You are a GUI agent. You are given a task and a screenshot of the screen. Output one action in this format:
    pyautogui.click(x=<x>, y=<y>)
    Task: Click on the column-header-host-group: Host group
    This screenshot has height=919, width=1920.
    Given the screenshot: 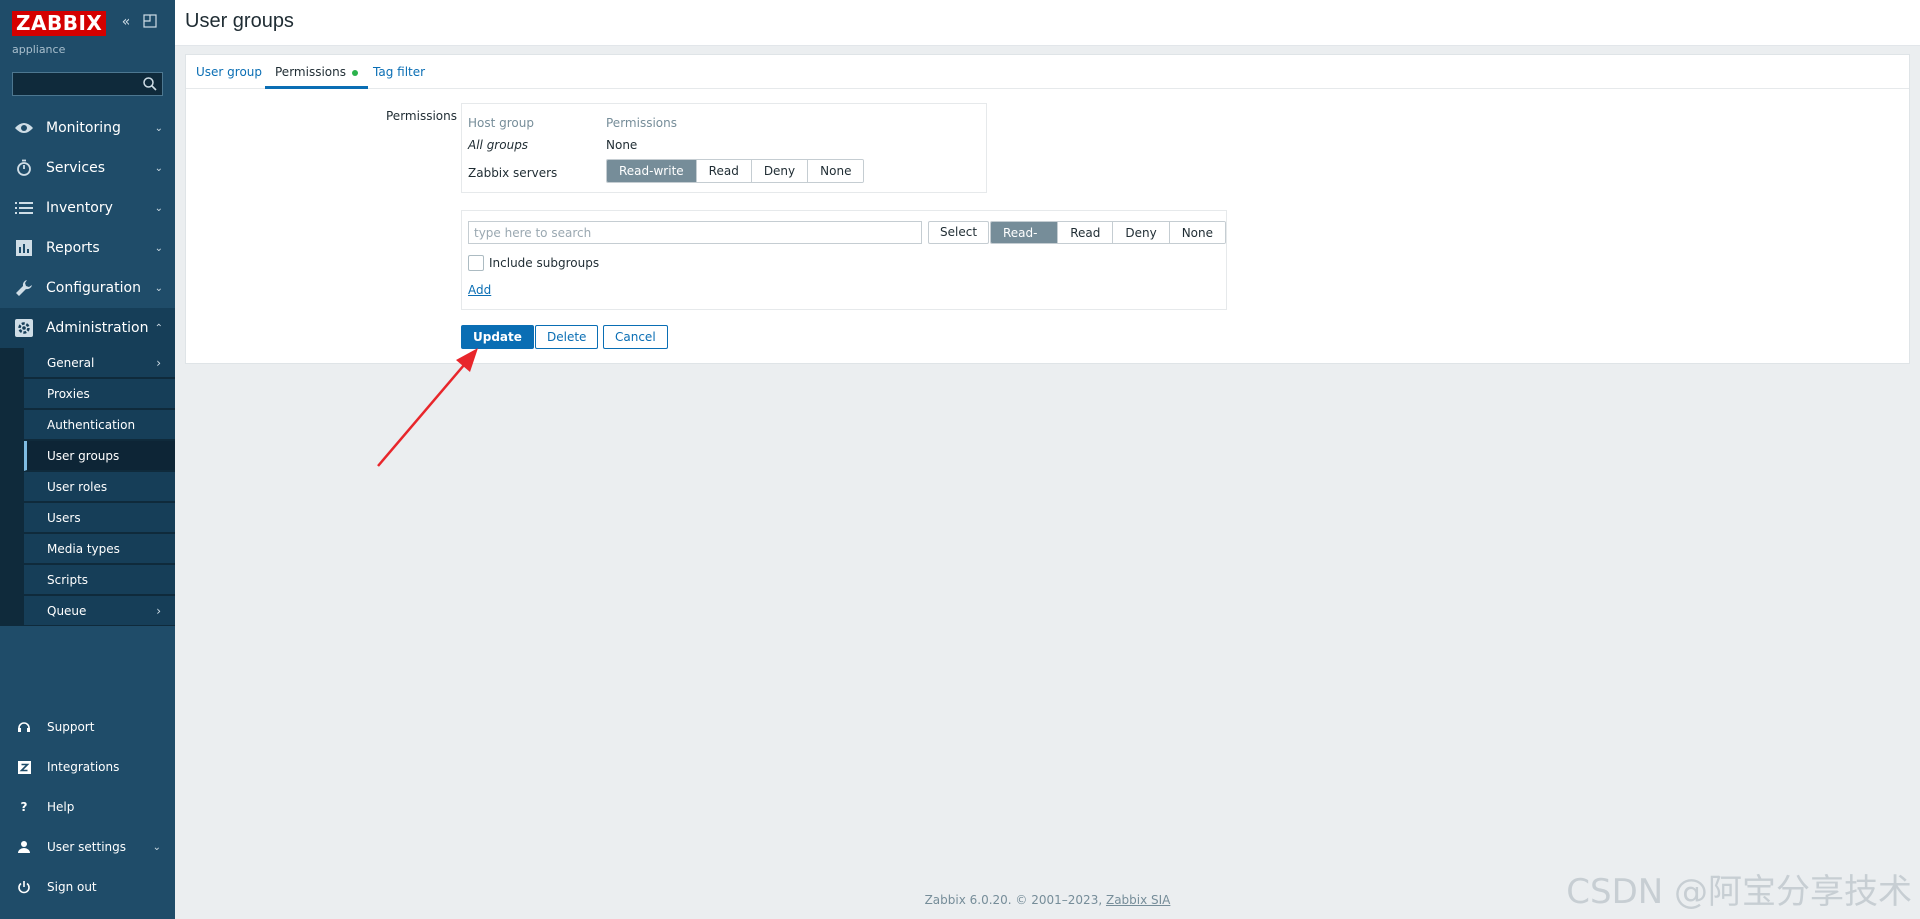 What is the action you would take?
    pyautogui.click(x=501, y=123)
    